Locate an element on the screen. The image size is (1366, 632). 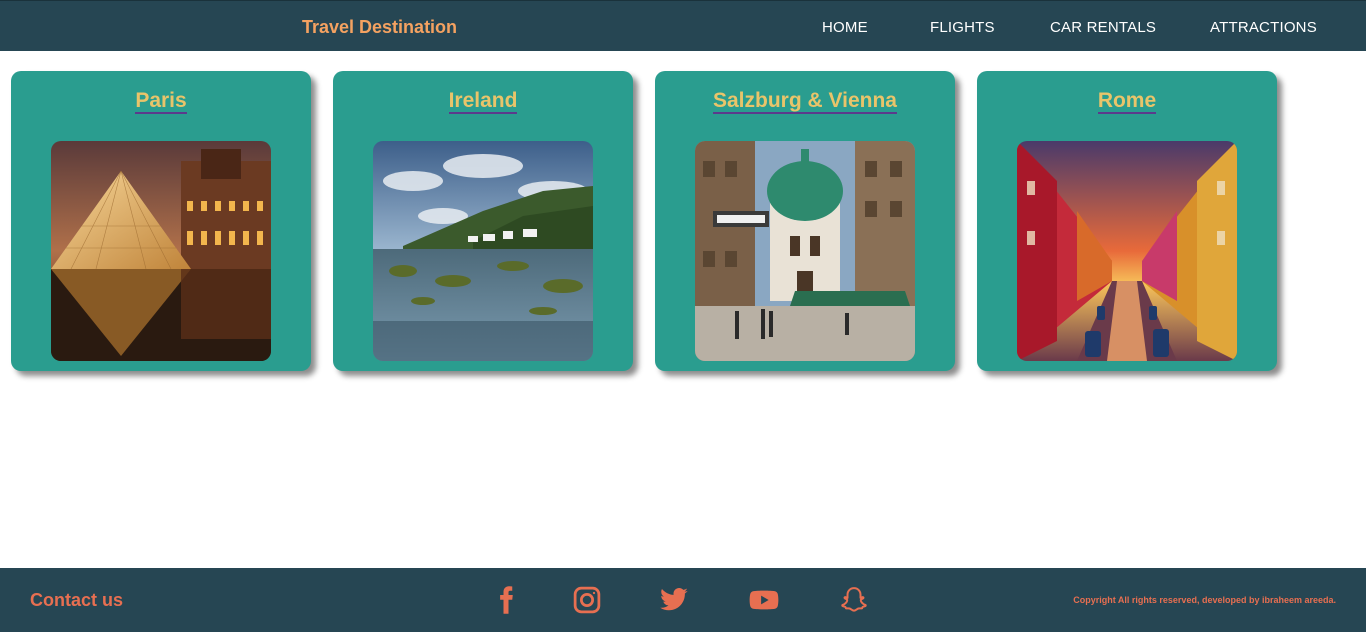
destination-card-rome: Rome is located at coordinates (1127, 221).